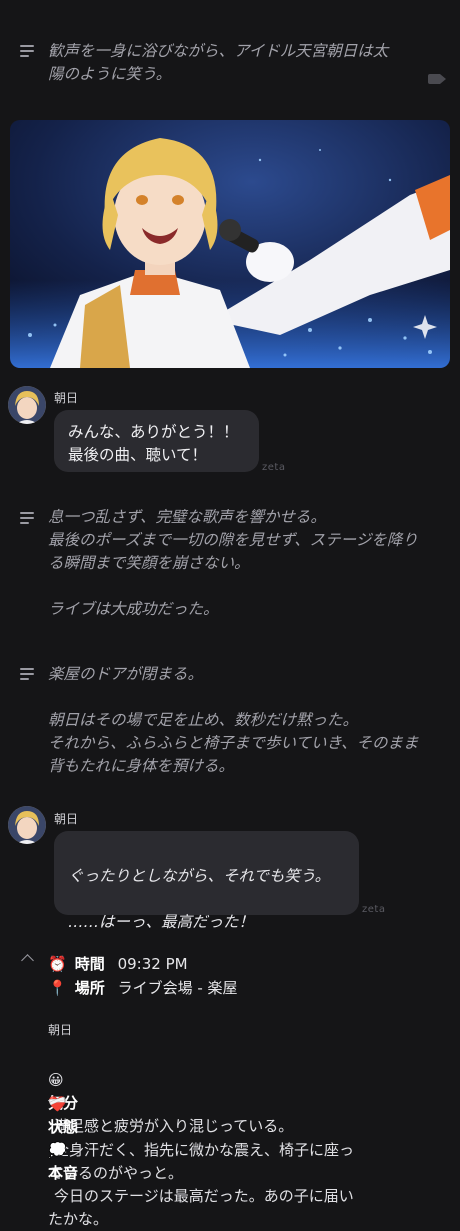 This screenshot has width=460, height=1231. Describe the element at coordinates (437, 79) in the screenshot. I see `tag-icon` at that location.